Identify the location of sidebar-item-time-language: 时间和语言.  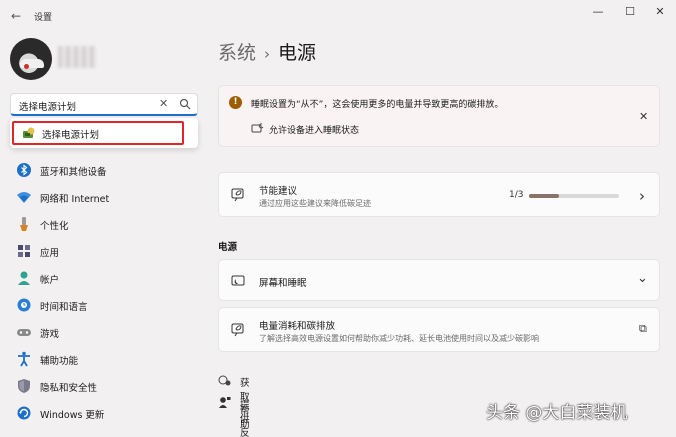
(105, 305).